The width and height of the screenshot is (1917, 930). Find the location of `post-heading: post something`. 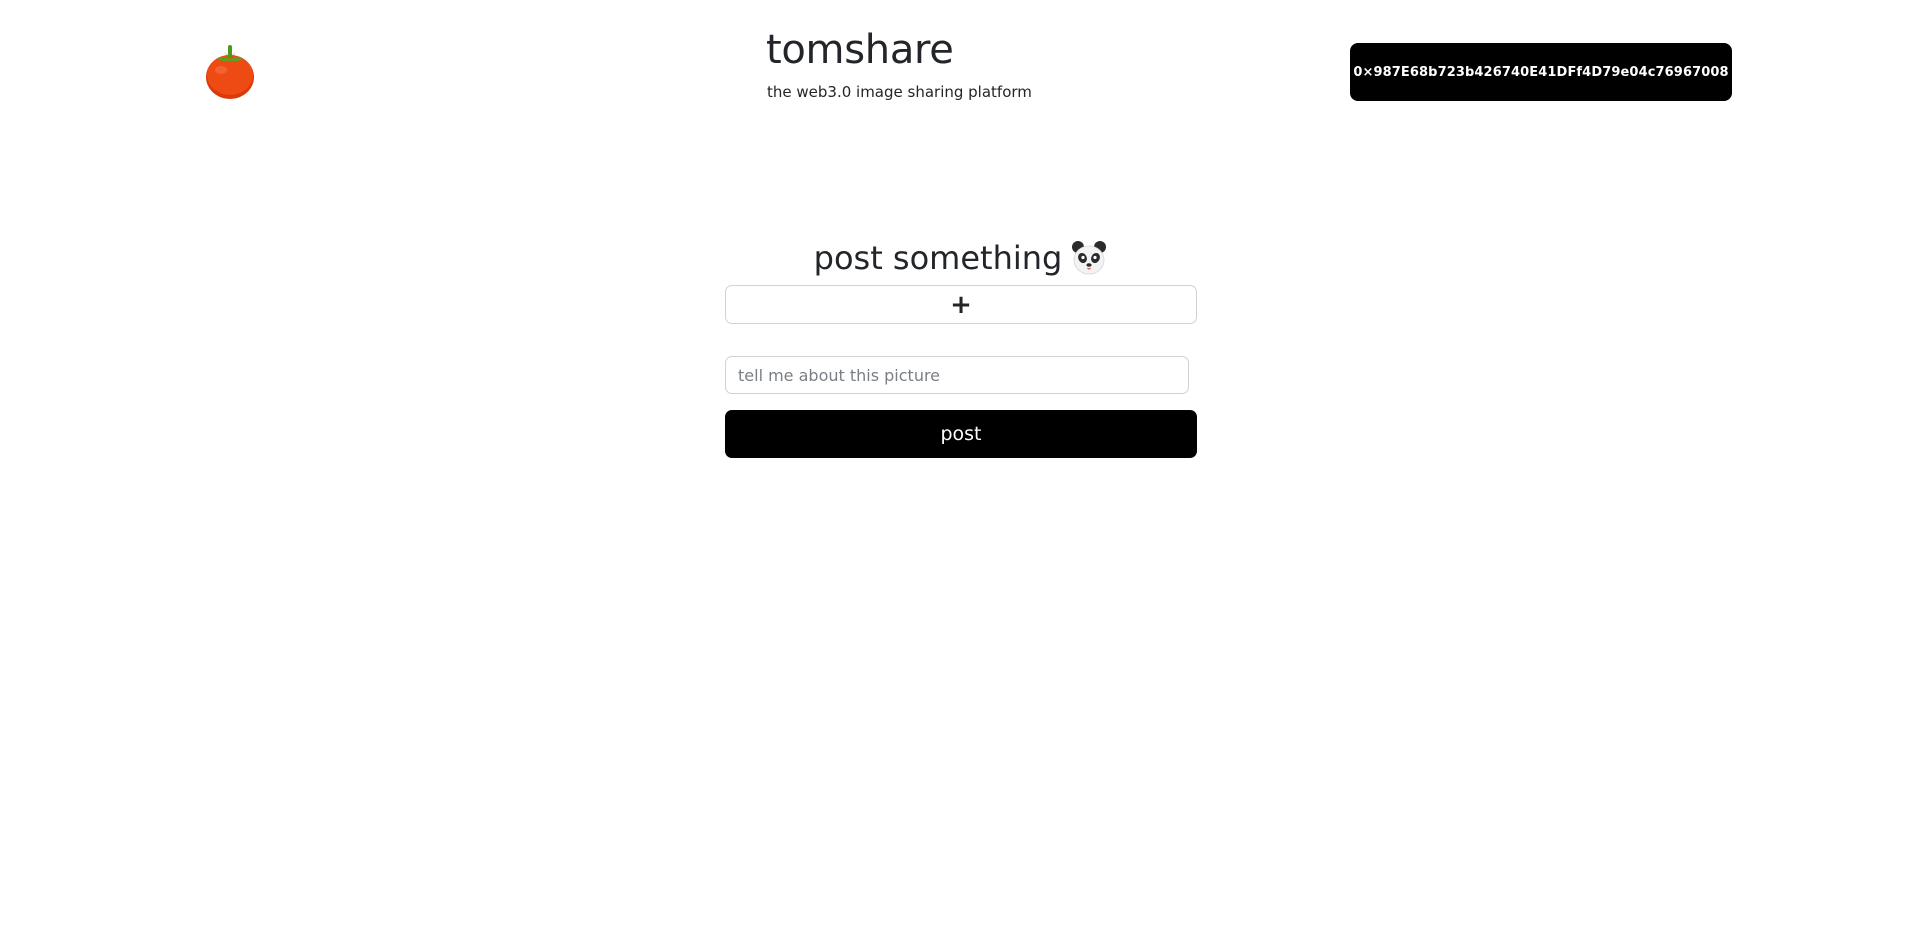

post-heading: post something is located at coordinates (961, 258).